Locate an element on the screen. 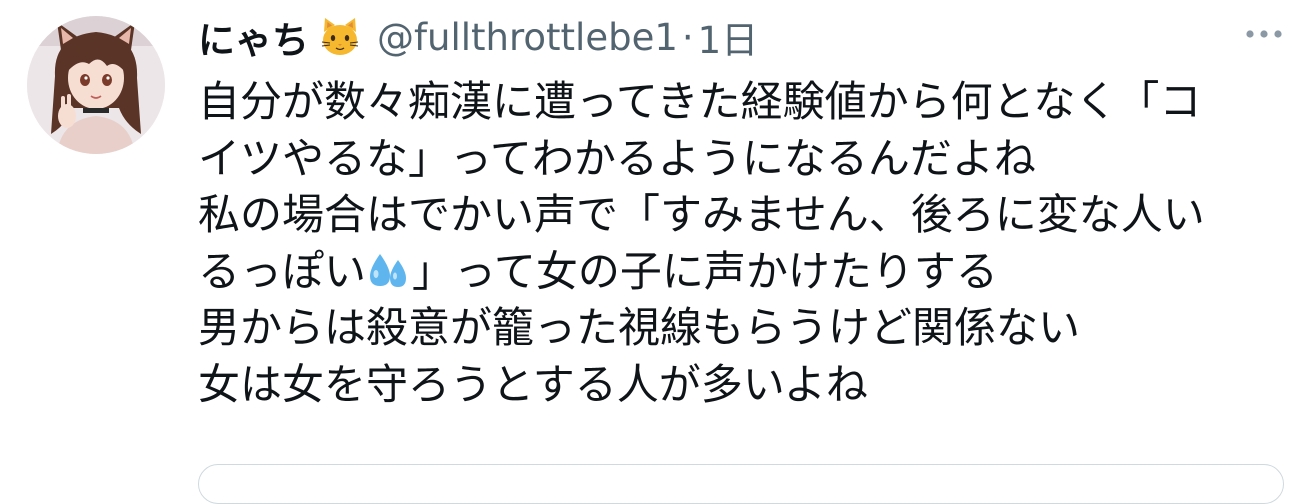  tweet-text-segment: るっぽい is located at coordinates (282, 271).